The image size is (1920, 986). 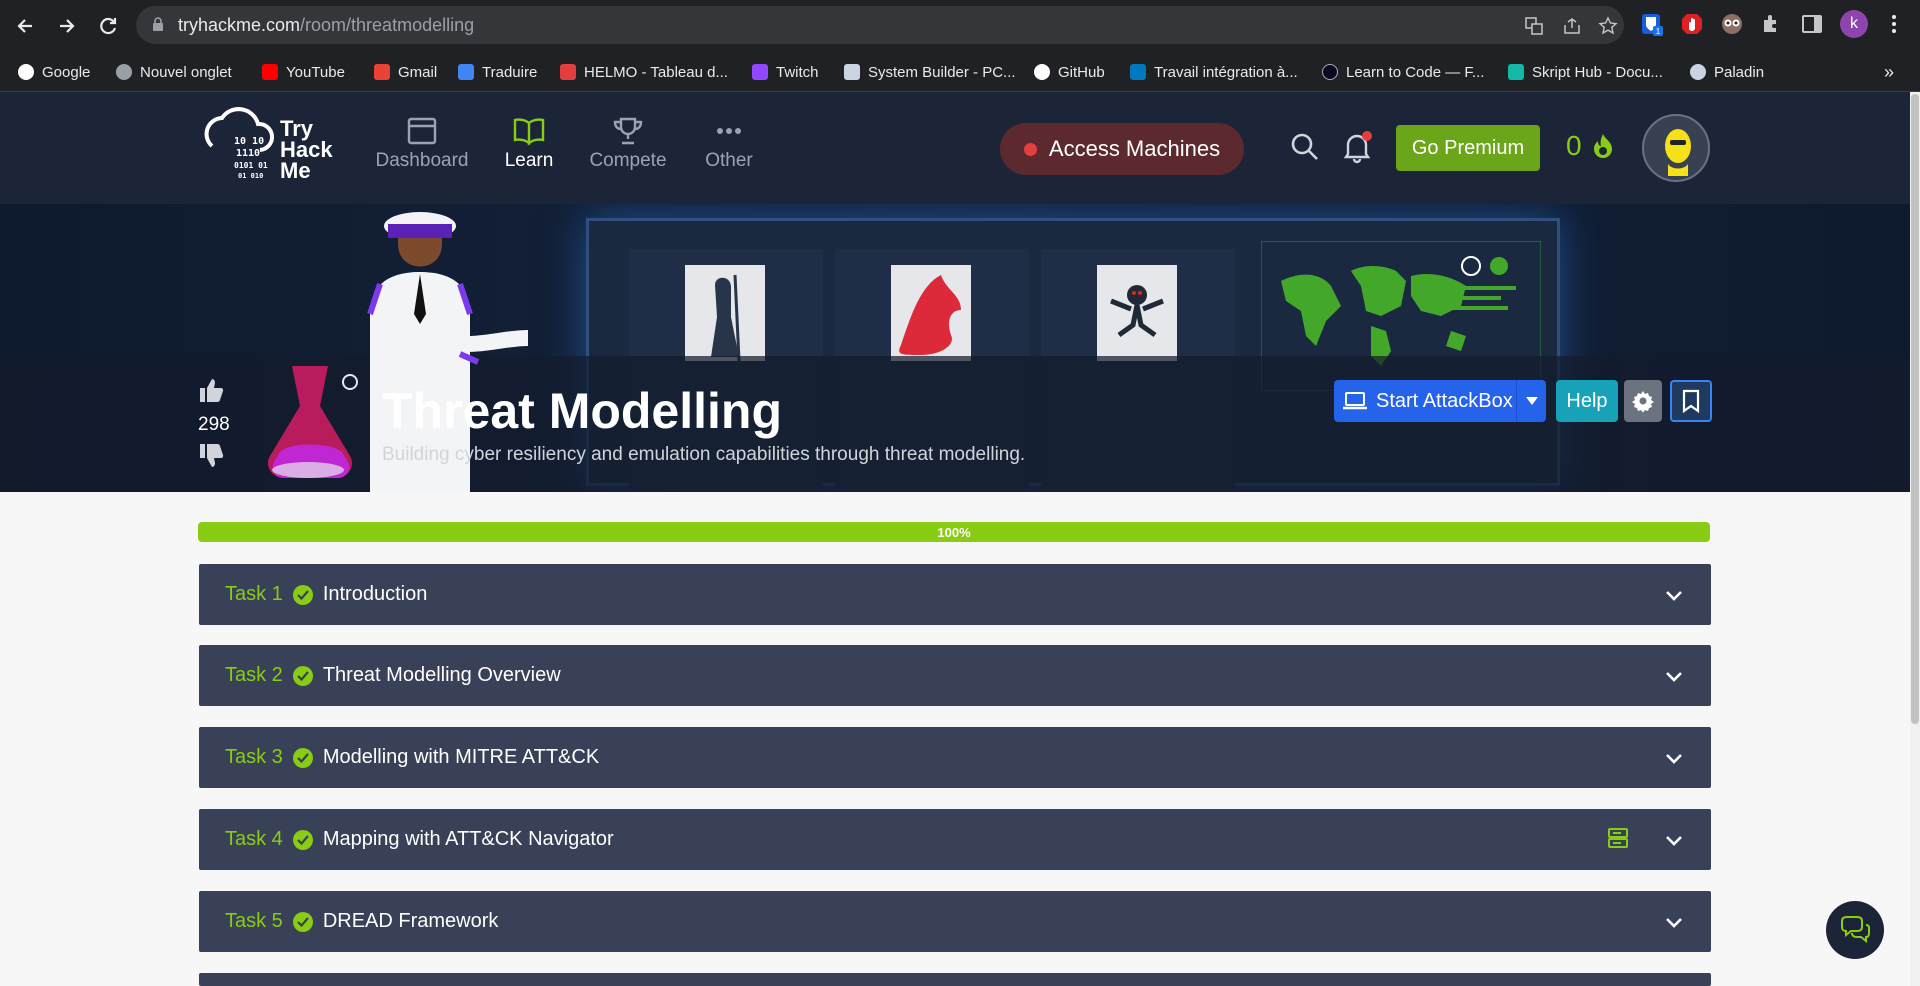 What do you see at coordinates (955, 594) in the screenshot?
I see `task-row: Task 1 Introduction` at bounding box center [955, 594].